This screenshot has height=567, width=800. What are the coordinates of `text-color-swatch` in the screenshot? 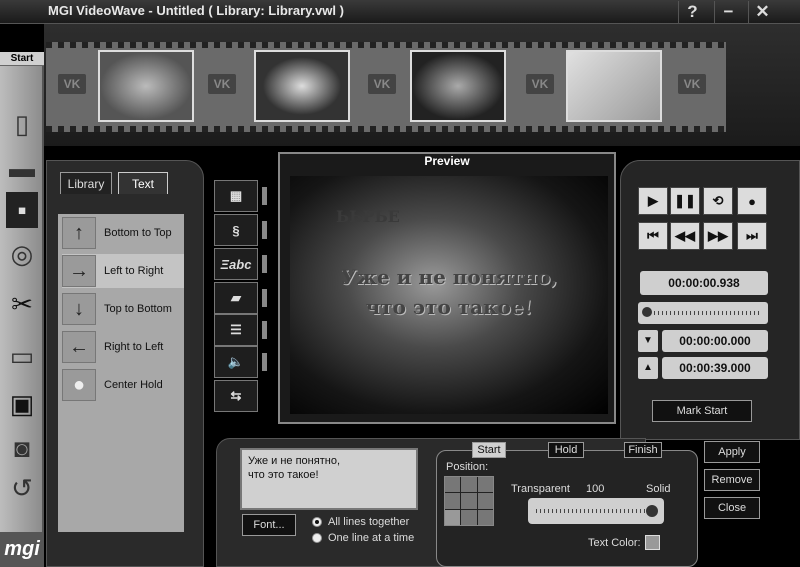 It's located at (652, 542).